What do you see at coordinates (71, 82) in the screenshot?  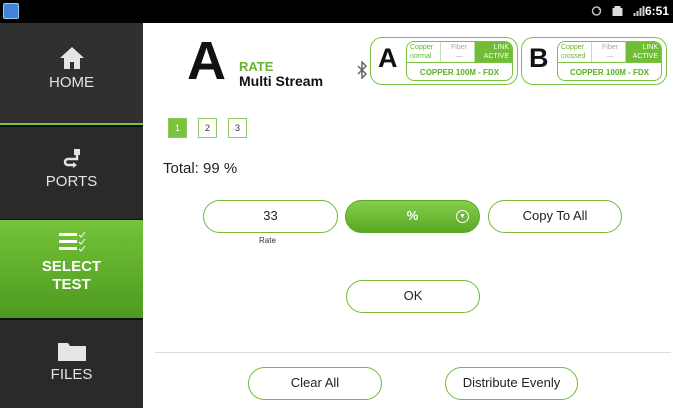 I see `sidebar-item-label: HOME` at bounding box center [71, 82].